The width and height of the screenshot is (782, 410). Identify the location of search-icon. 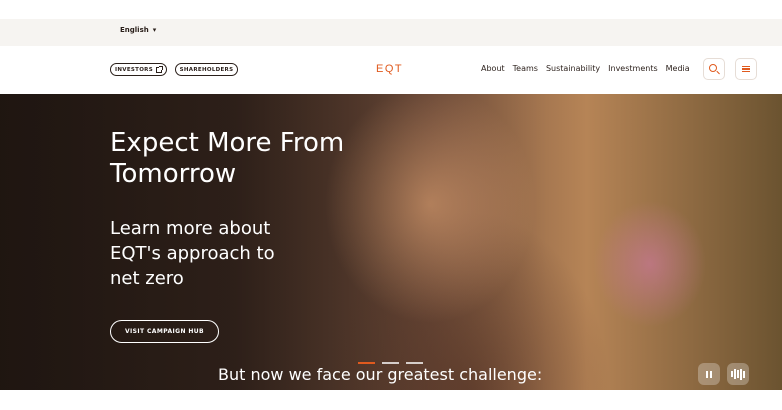
(713, 68).